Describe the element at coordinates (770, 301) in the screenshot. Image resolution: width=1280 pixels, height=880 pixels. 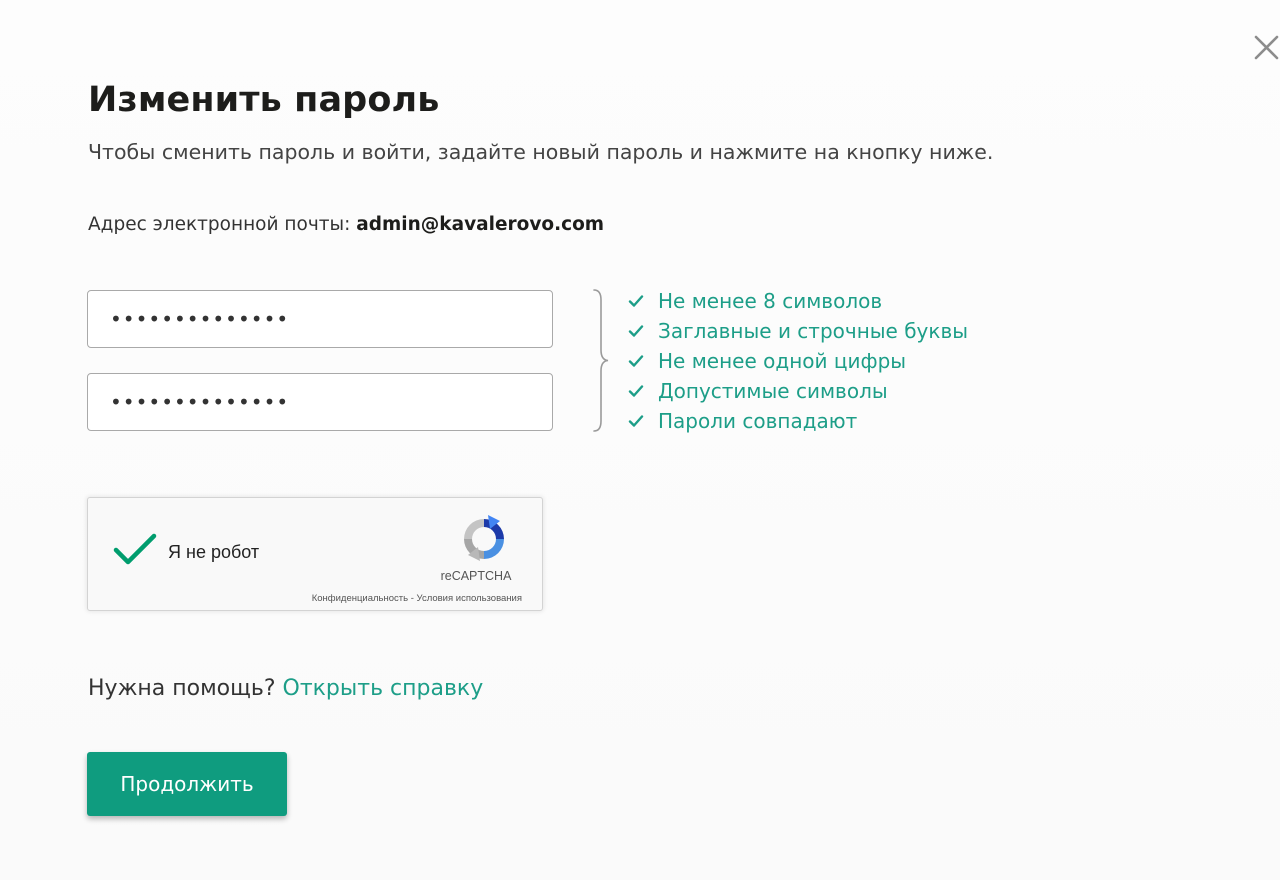
I see `requirement-text: Не менее 8 символов` at that location.